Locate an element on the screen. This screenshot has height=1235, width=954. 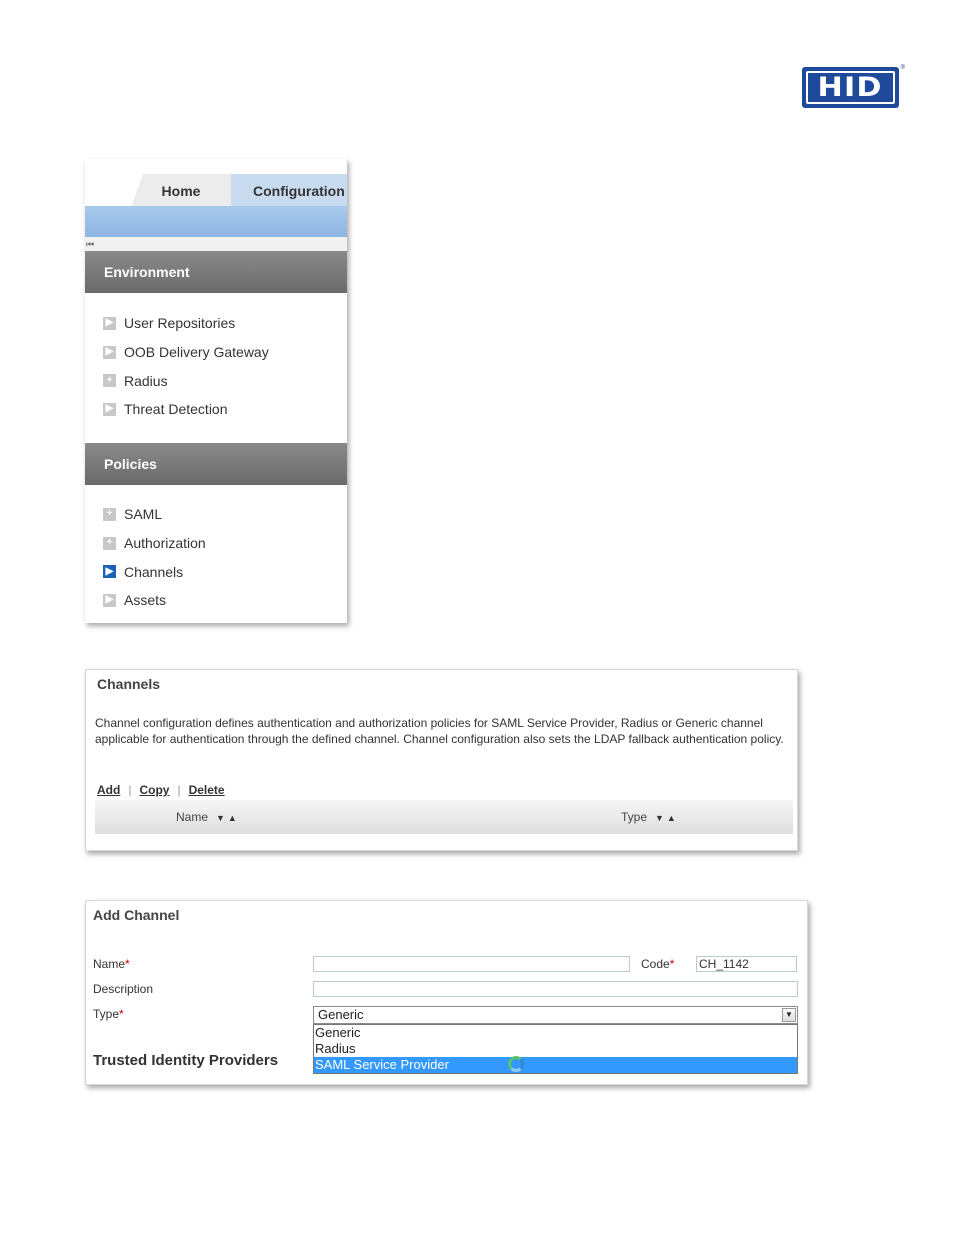
nav-item-authorization: + Authorization is located at coordinates (216, 543).